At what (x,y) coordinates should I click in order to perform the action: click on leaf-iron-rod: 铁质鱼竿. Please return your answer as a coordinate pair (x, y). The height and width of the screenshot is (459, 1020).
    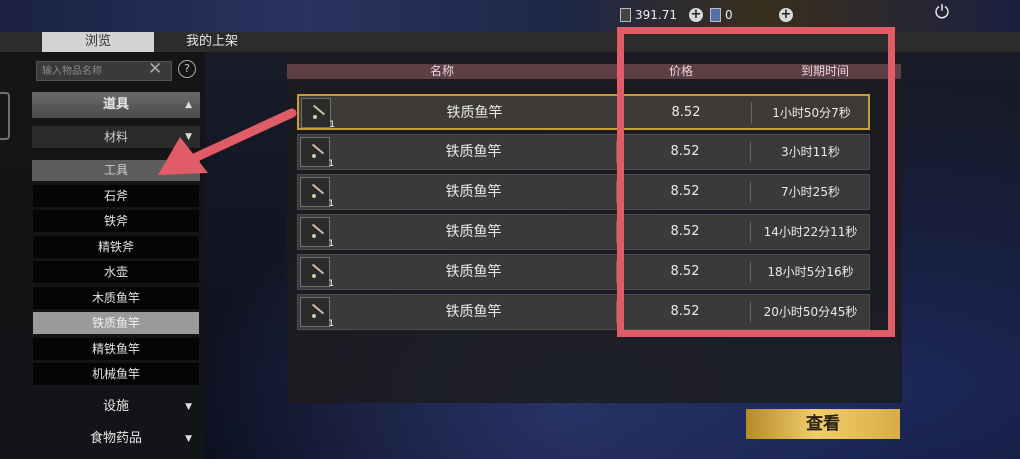
    Looking at the image, I should click on (116, 323).